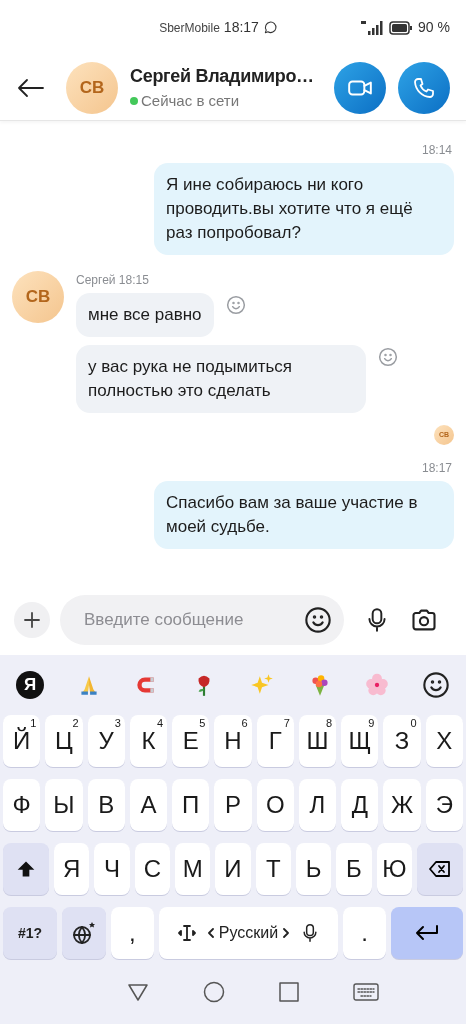  I want to click on shift-icon, so click(26, 869).